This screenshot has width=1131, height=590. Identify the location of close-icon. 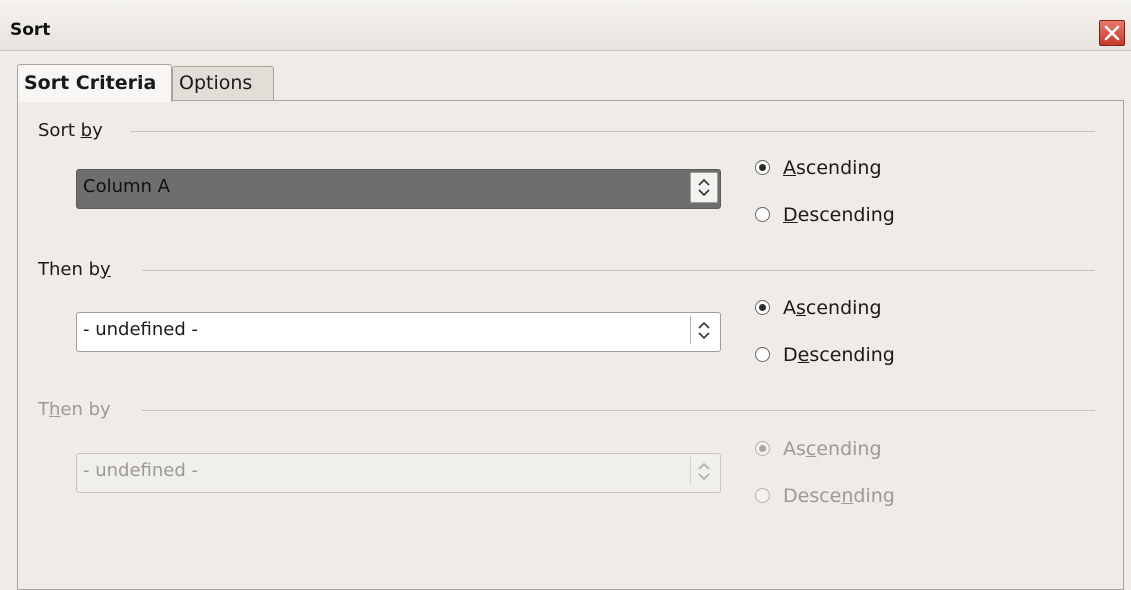
(1112, 33).